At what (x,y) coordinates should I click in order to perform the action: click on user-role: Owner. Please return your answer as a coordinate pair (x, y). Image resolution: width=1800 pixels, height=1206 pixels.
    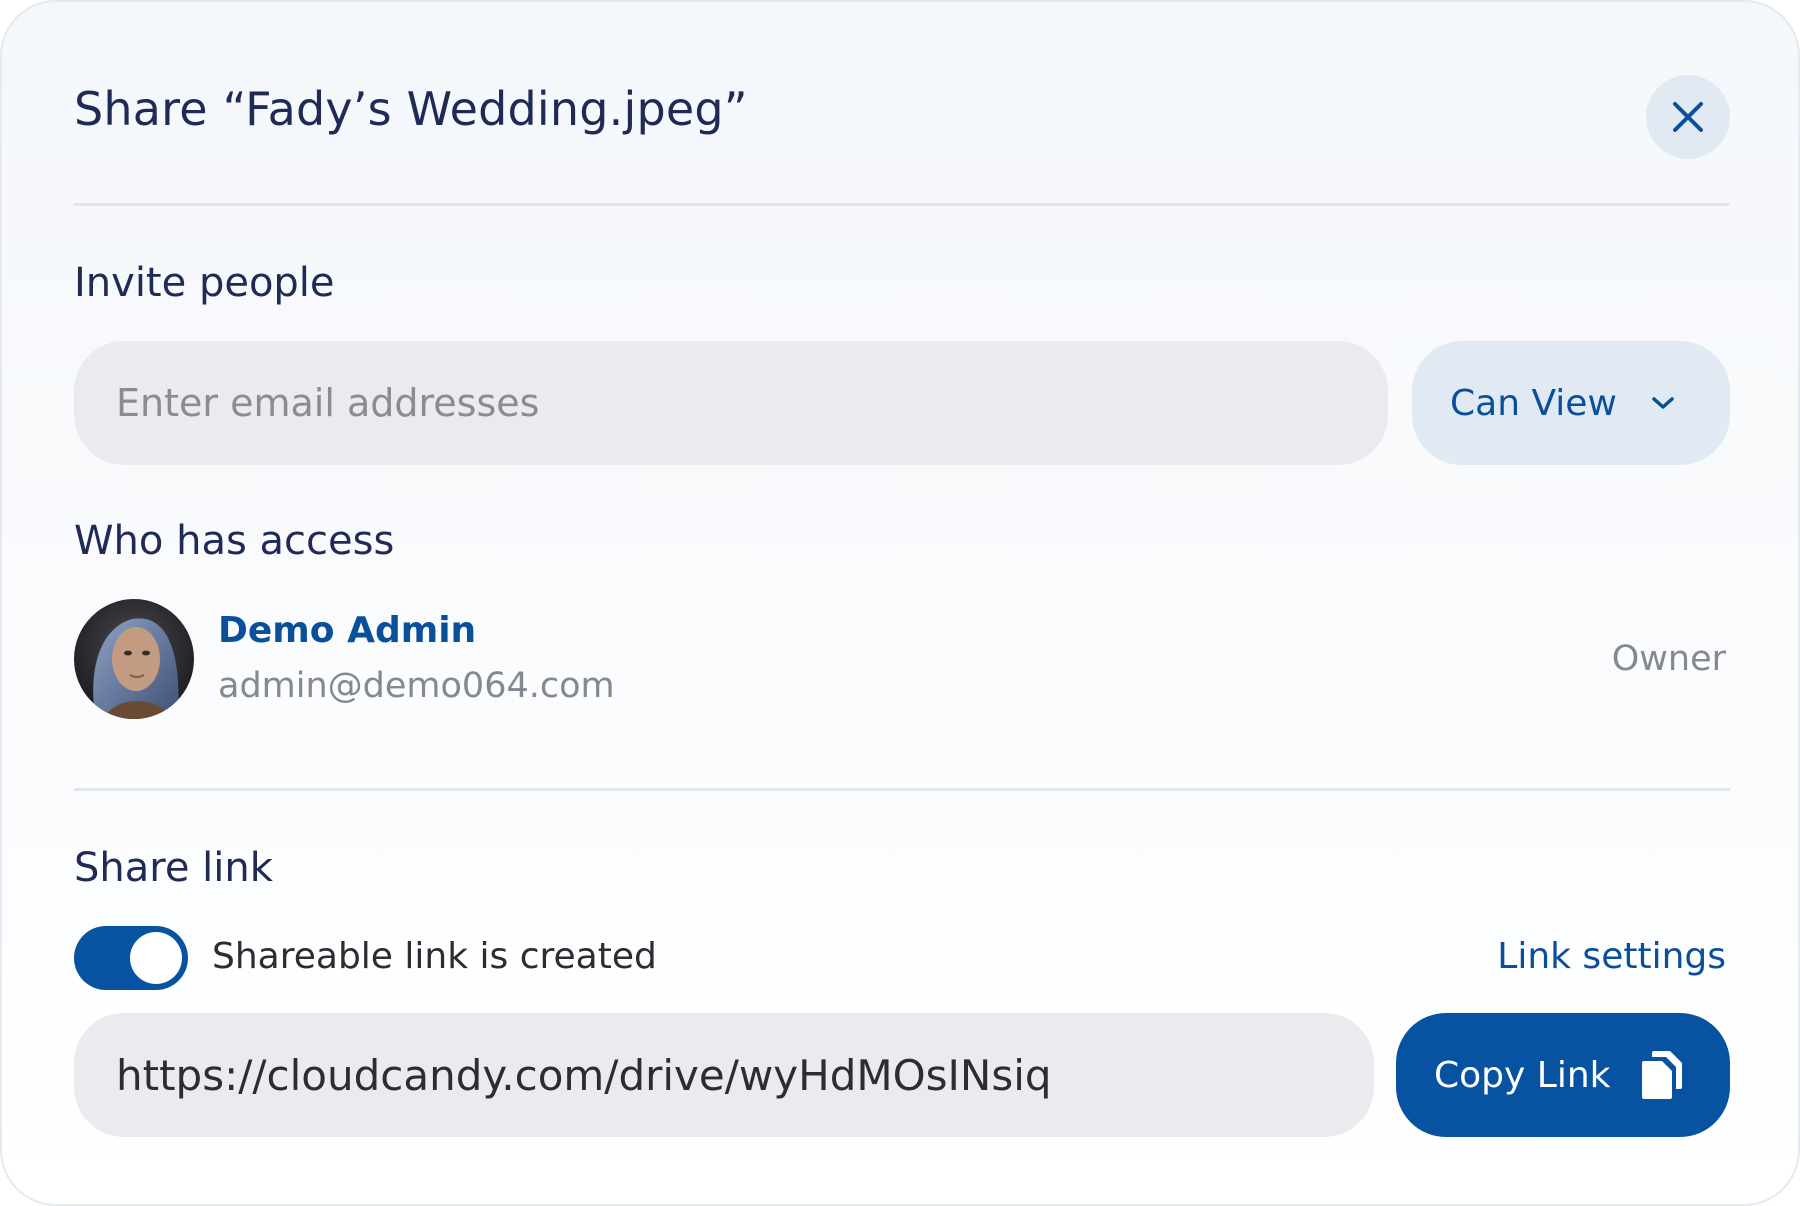
    Looking at the image, I should click on (1668, 659).